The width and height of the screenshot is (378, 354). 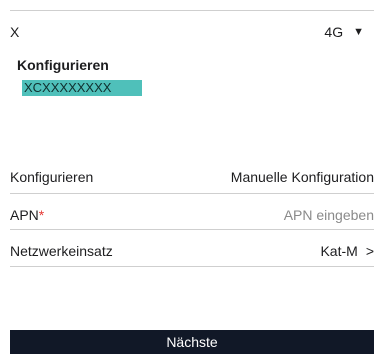 I want to click on network-deployment-value-wrap: Kat-M >, so click(x=347, y=251).